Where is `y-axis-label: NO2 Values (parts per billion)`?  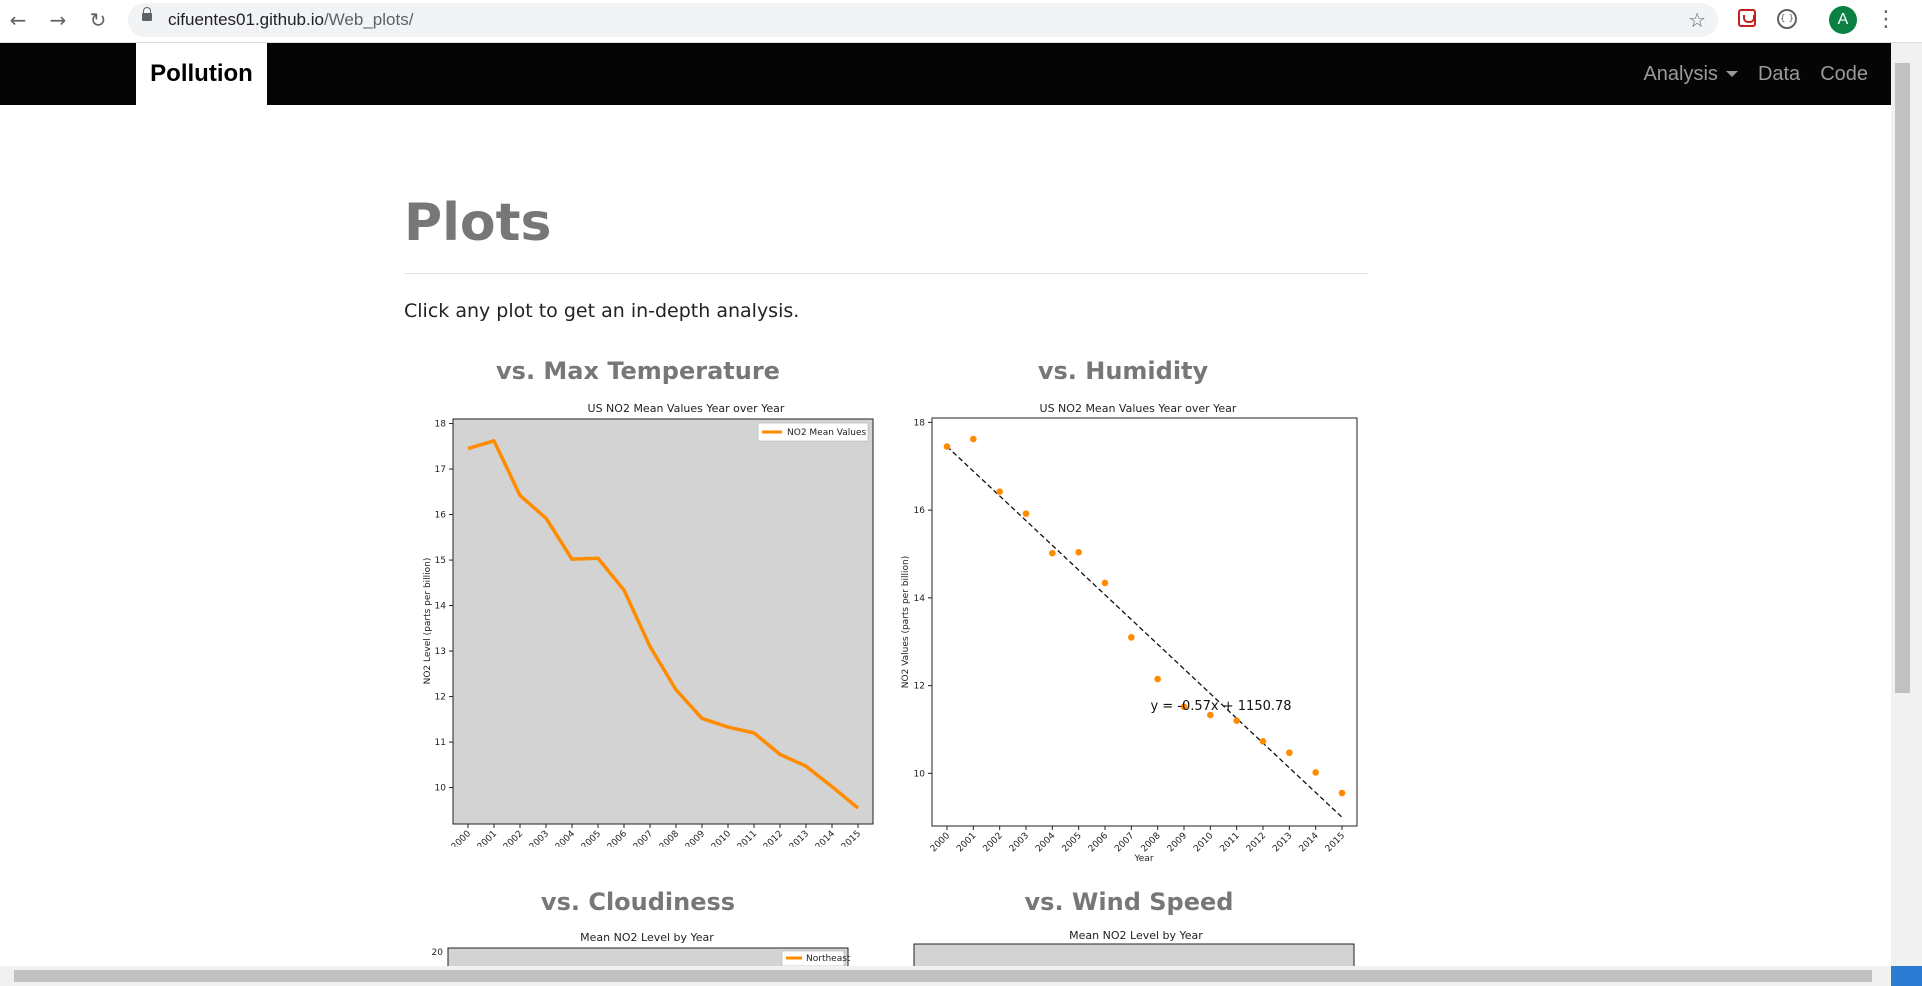
y-axis-label: NO2 Values (parts per billion) is located at coordinates (906, 622).